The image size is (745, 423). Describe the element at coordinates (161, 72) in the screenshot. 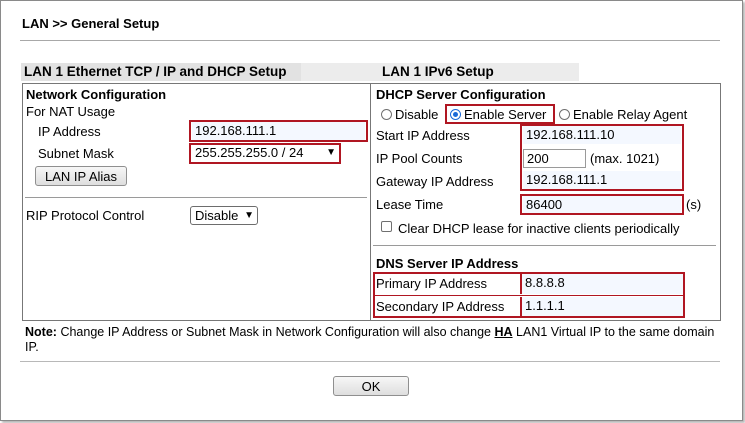

I see `tab-ethernet-tcp-dhcp: LAN 1 Ethernet TCP / IP and DHCP Setup` at that location.